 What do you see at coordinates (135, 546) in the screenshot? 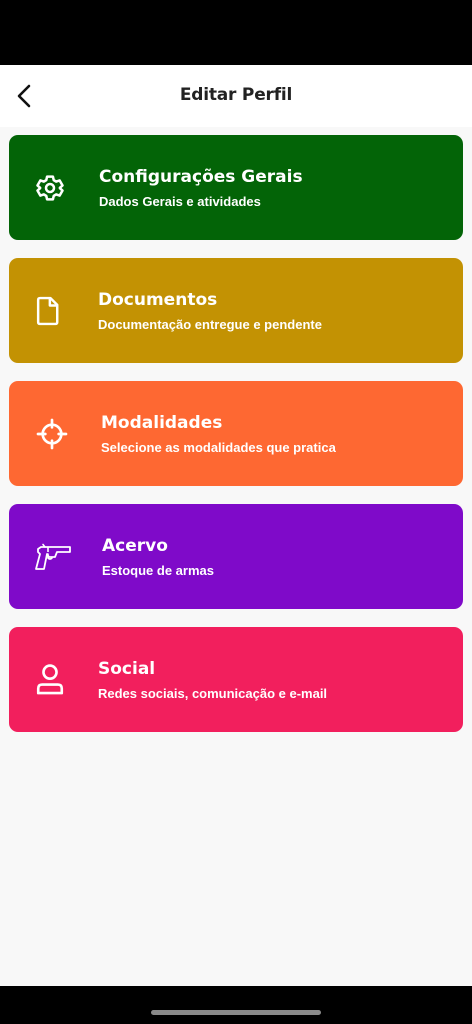
I see `menu-card-title: Acervo` at bounding box center [135, 546].